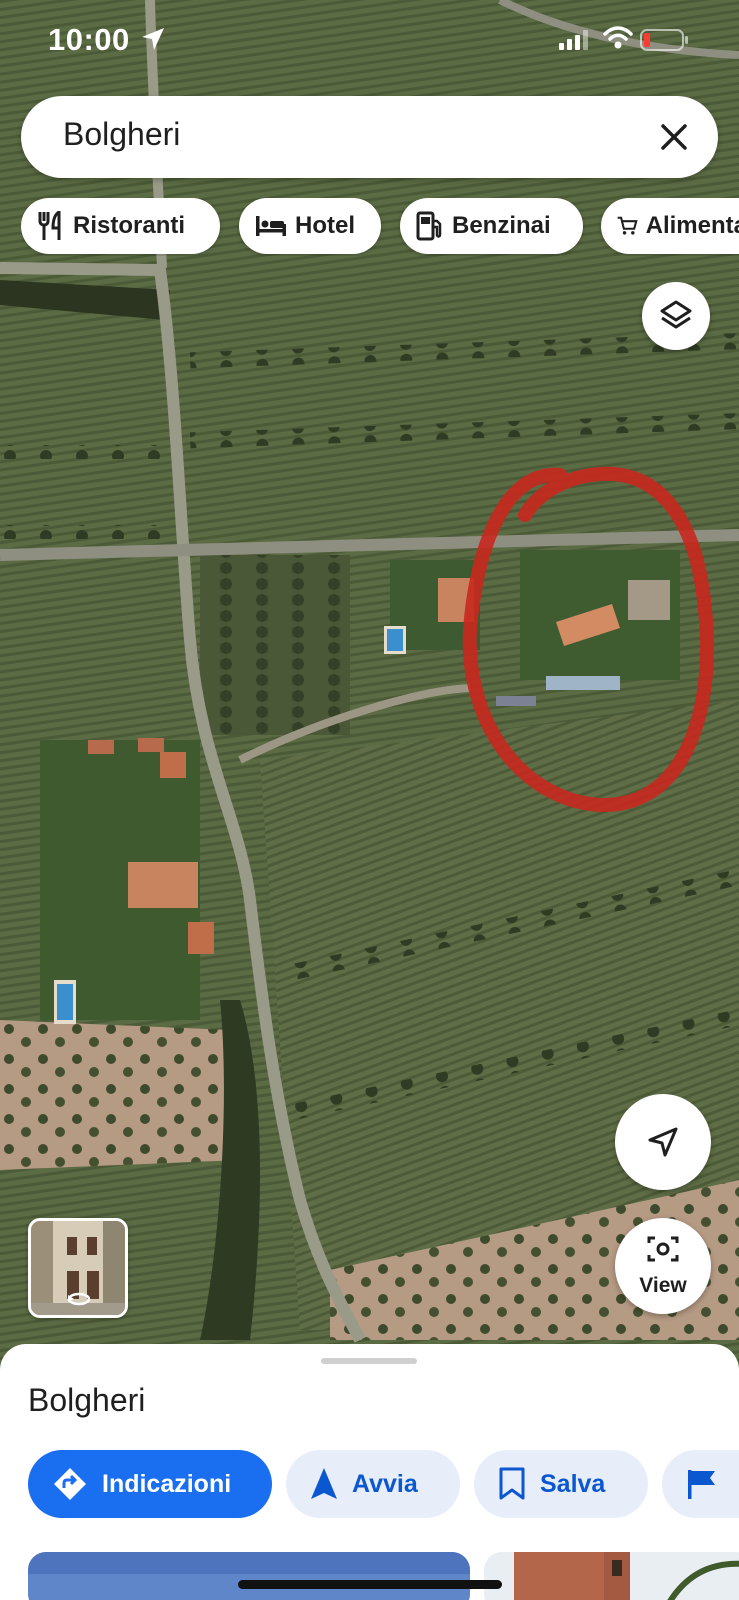 The height and width of the screenshot is (1600, 739). What do you see at coordinates (385, 1483) in the screenshot?
I see `action-label: Avvia` at bounding box center [385, 1483].